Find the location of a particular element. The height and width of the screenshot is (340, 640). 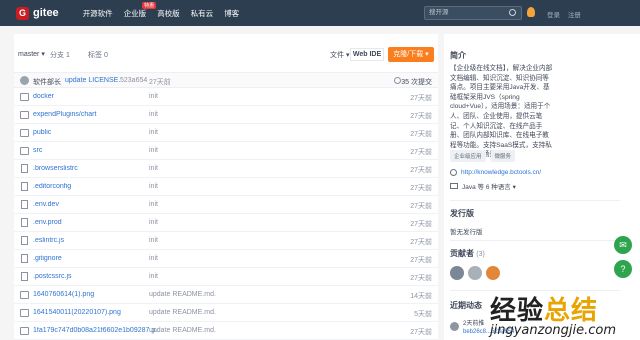

file-name: docker is located at coordinates (96, 96).